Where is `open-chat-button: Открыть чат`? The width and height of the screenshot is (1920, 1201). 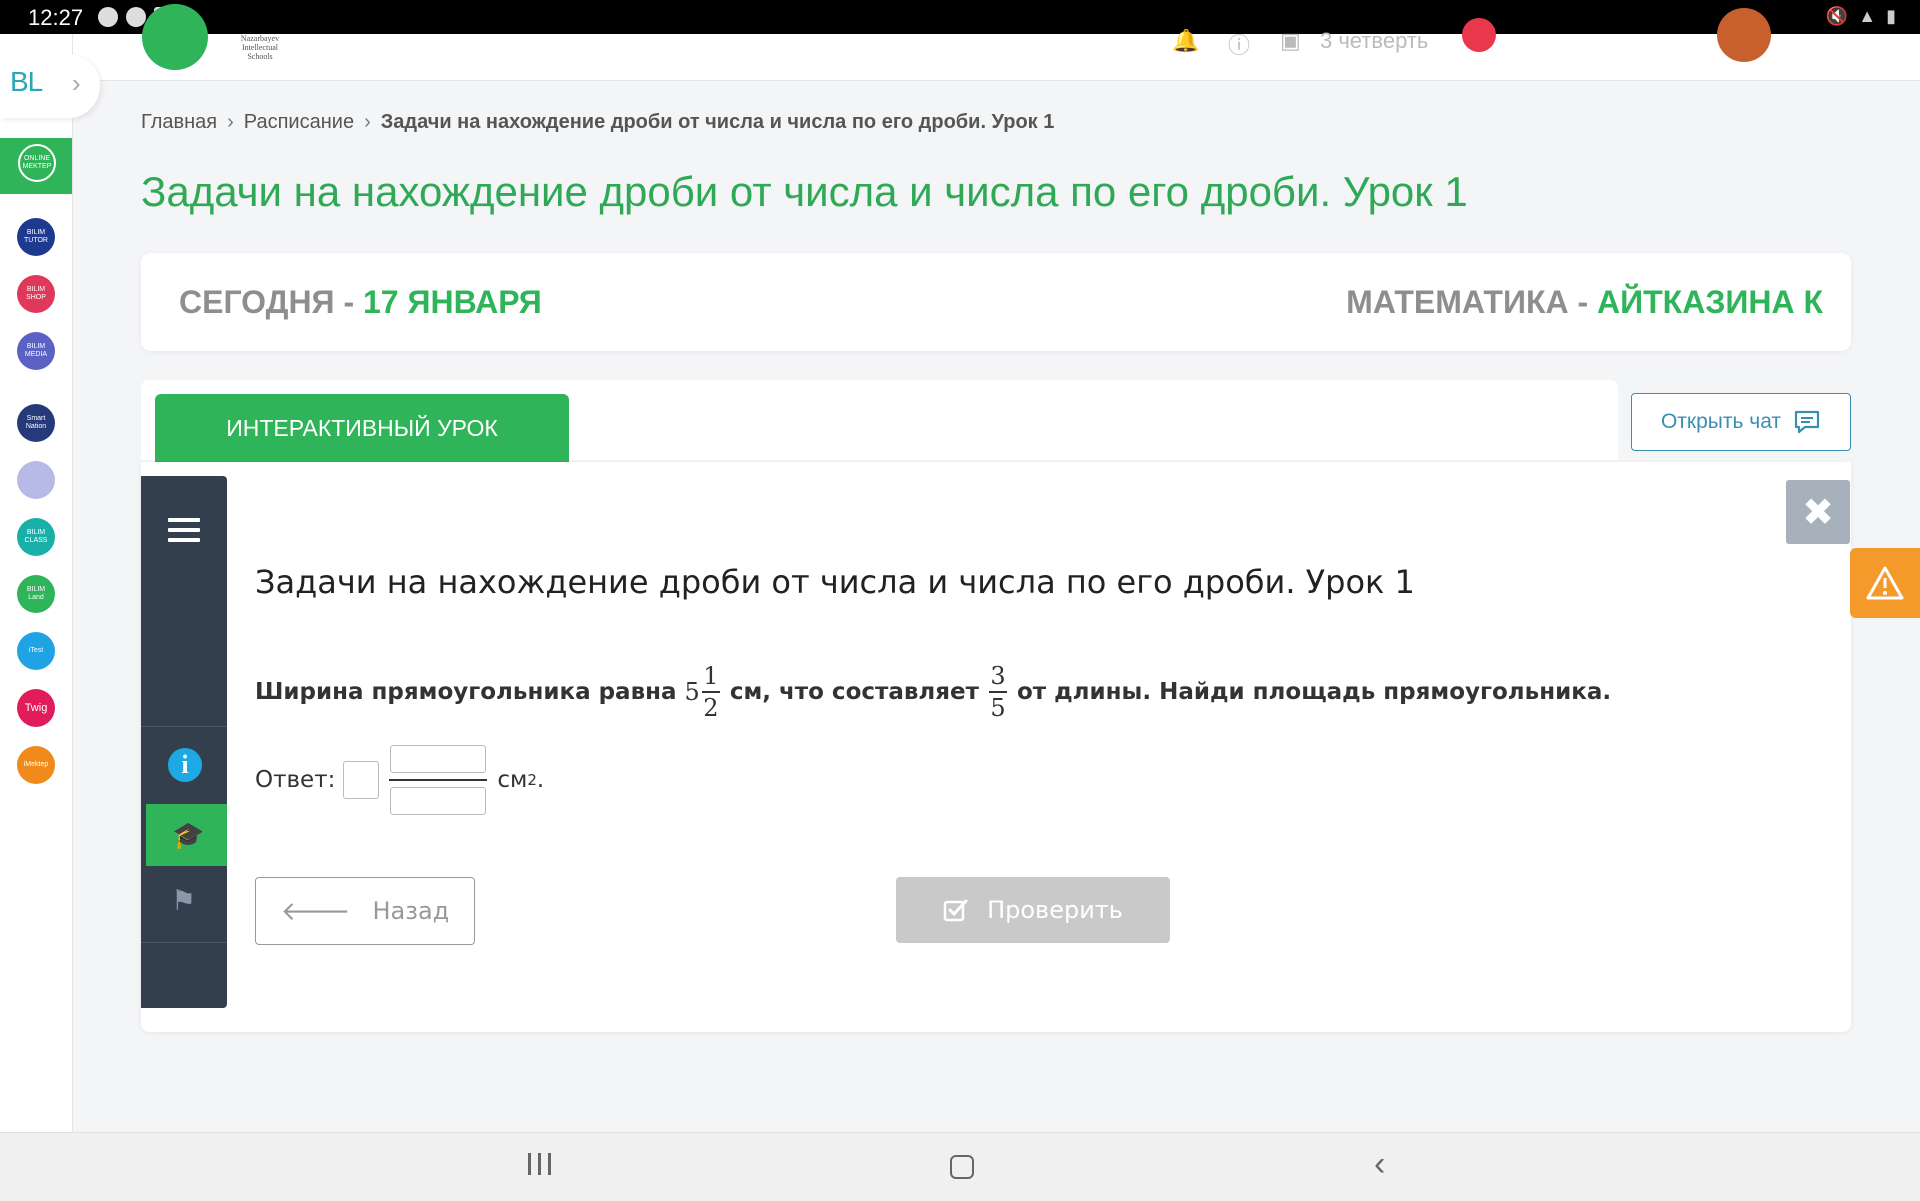 open-chat-button: Открыть чат is located at coordinates (1741, 422).